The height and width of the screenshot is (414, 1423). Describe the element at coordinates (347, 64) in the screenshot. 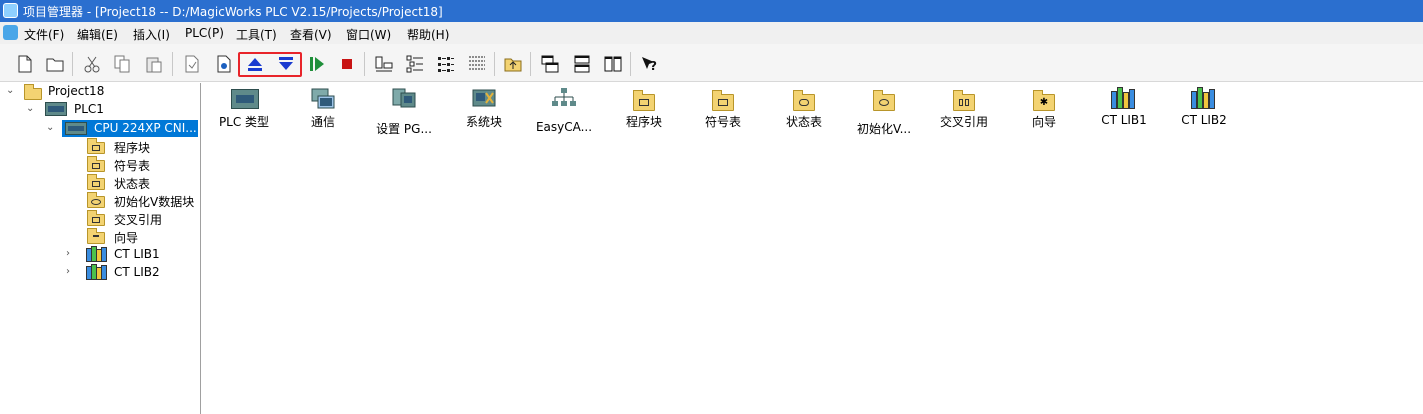

I see `stop-icon` at that location.